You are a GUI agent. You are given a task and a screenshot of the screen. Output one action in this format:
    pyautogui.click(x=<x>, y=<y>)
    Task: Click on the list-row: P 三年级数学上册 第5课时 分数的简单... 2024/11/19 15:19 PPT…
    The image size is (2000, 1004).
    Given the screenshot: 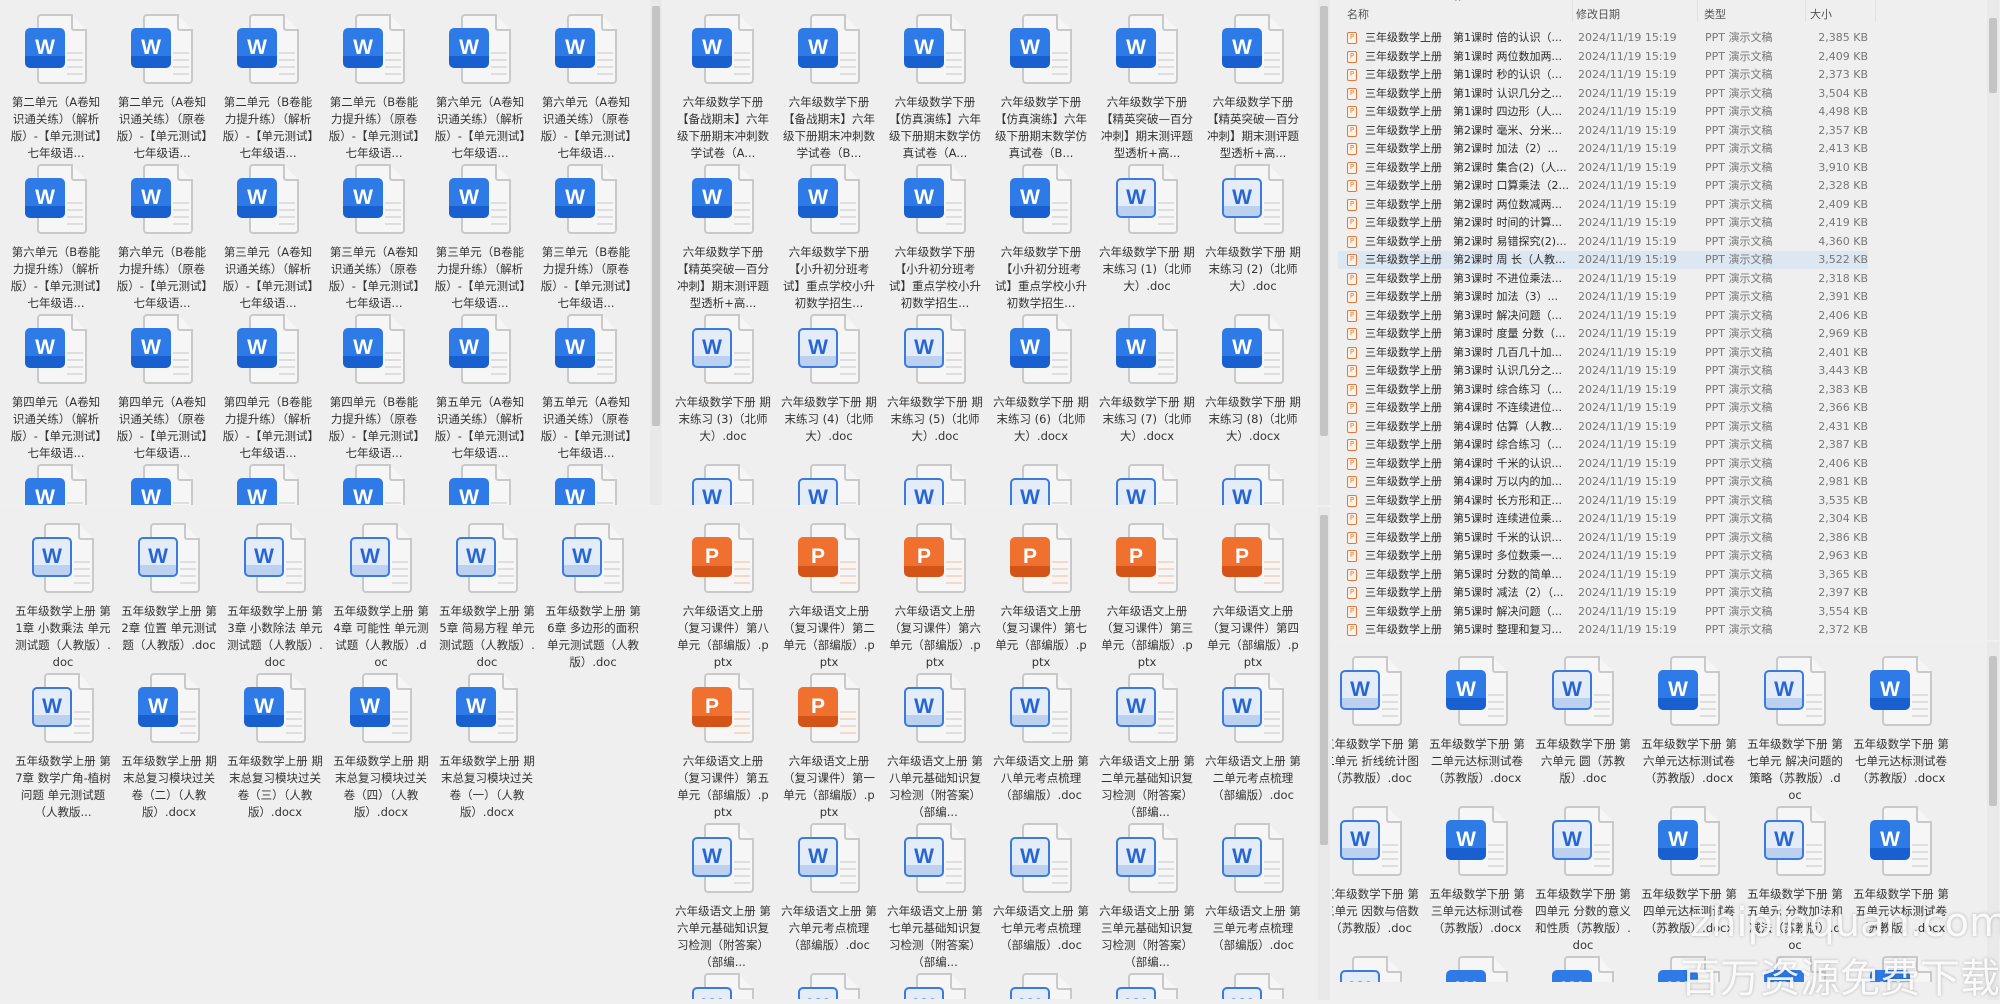 What is the action you would take?
    pyautogui.click(x=1603, y=575)
    